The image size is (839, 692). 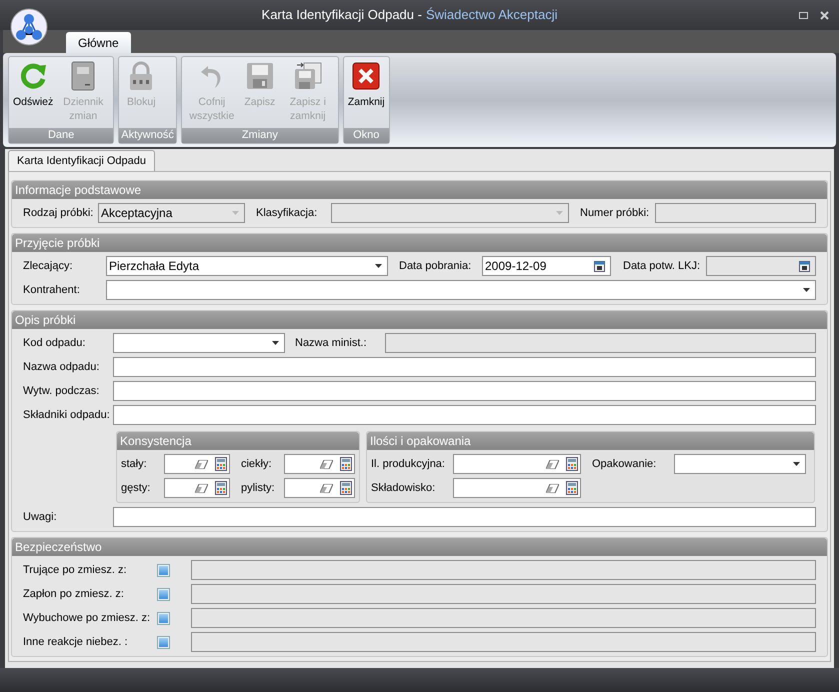 What do you see at coordinates (40, 517) in the screenshot?
I see `field-label: Uwagi:` at bounding box center [40, 517].